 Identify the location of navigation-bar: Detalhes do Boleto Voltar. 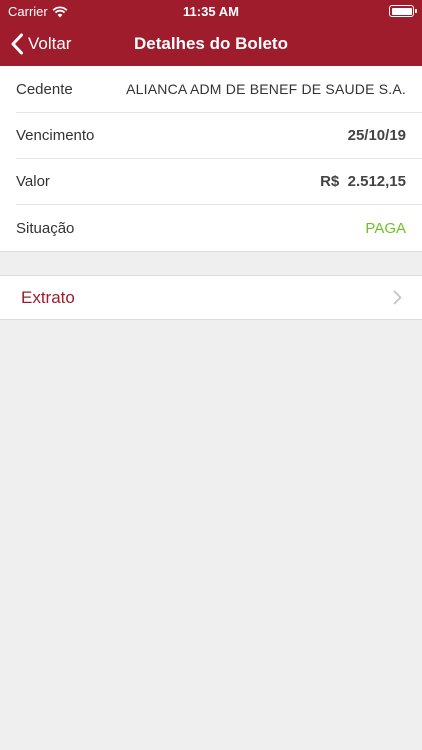
(211, 44).